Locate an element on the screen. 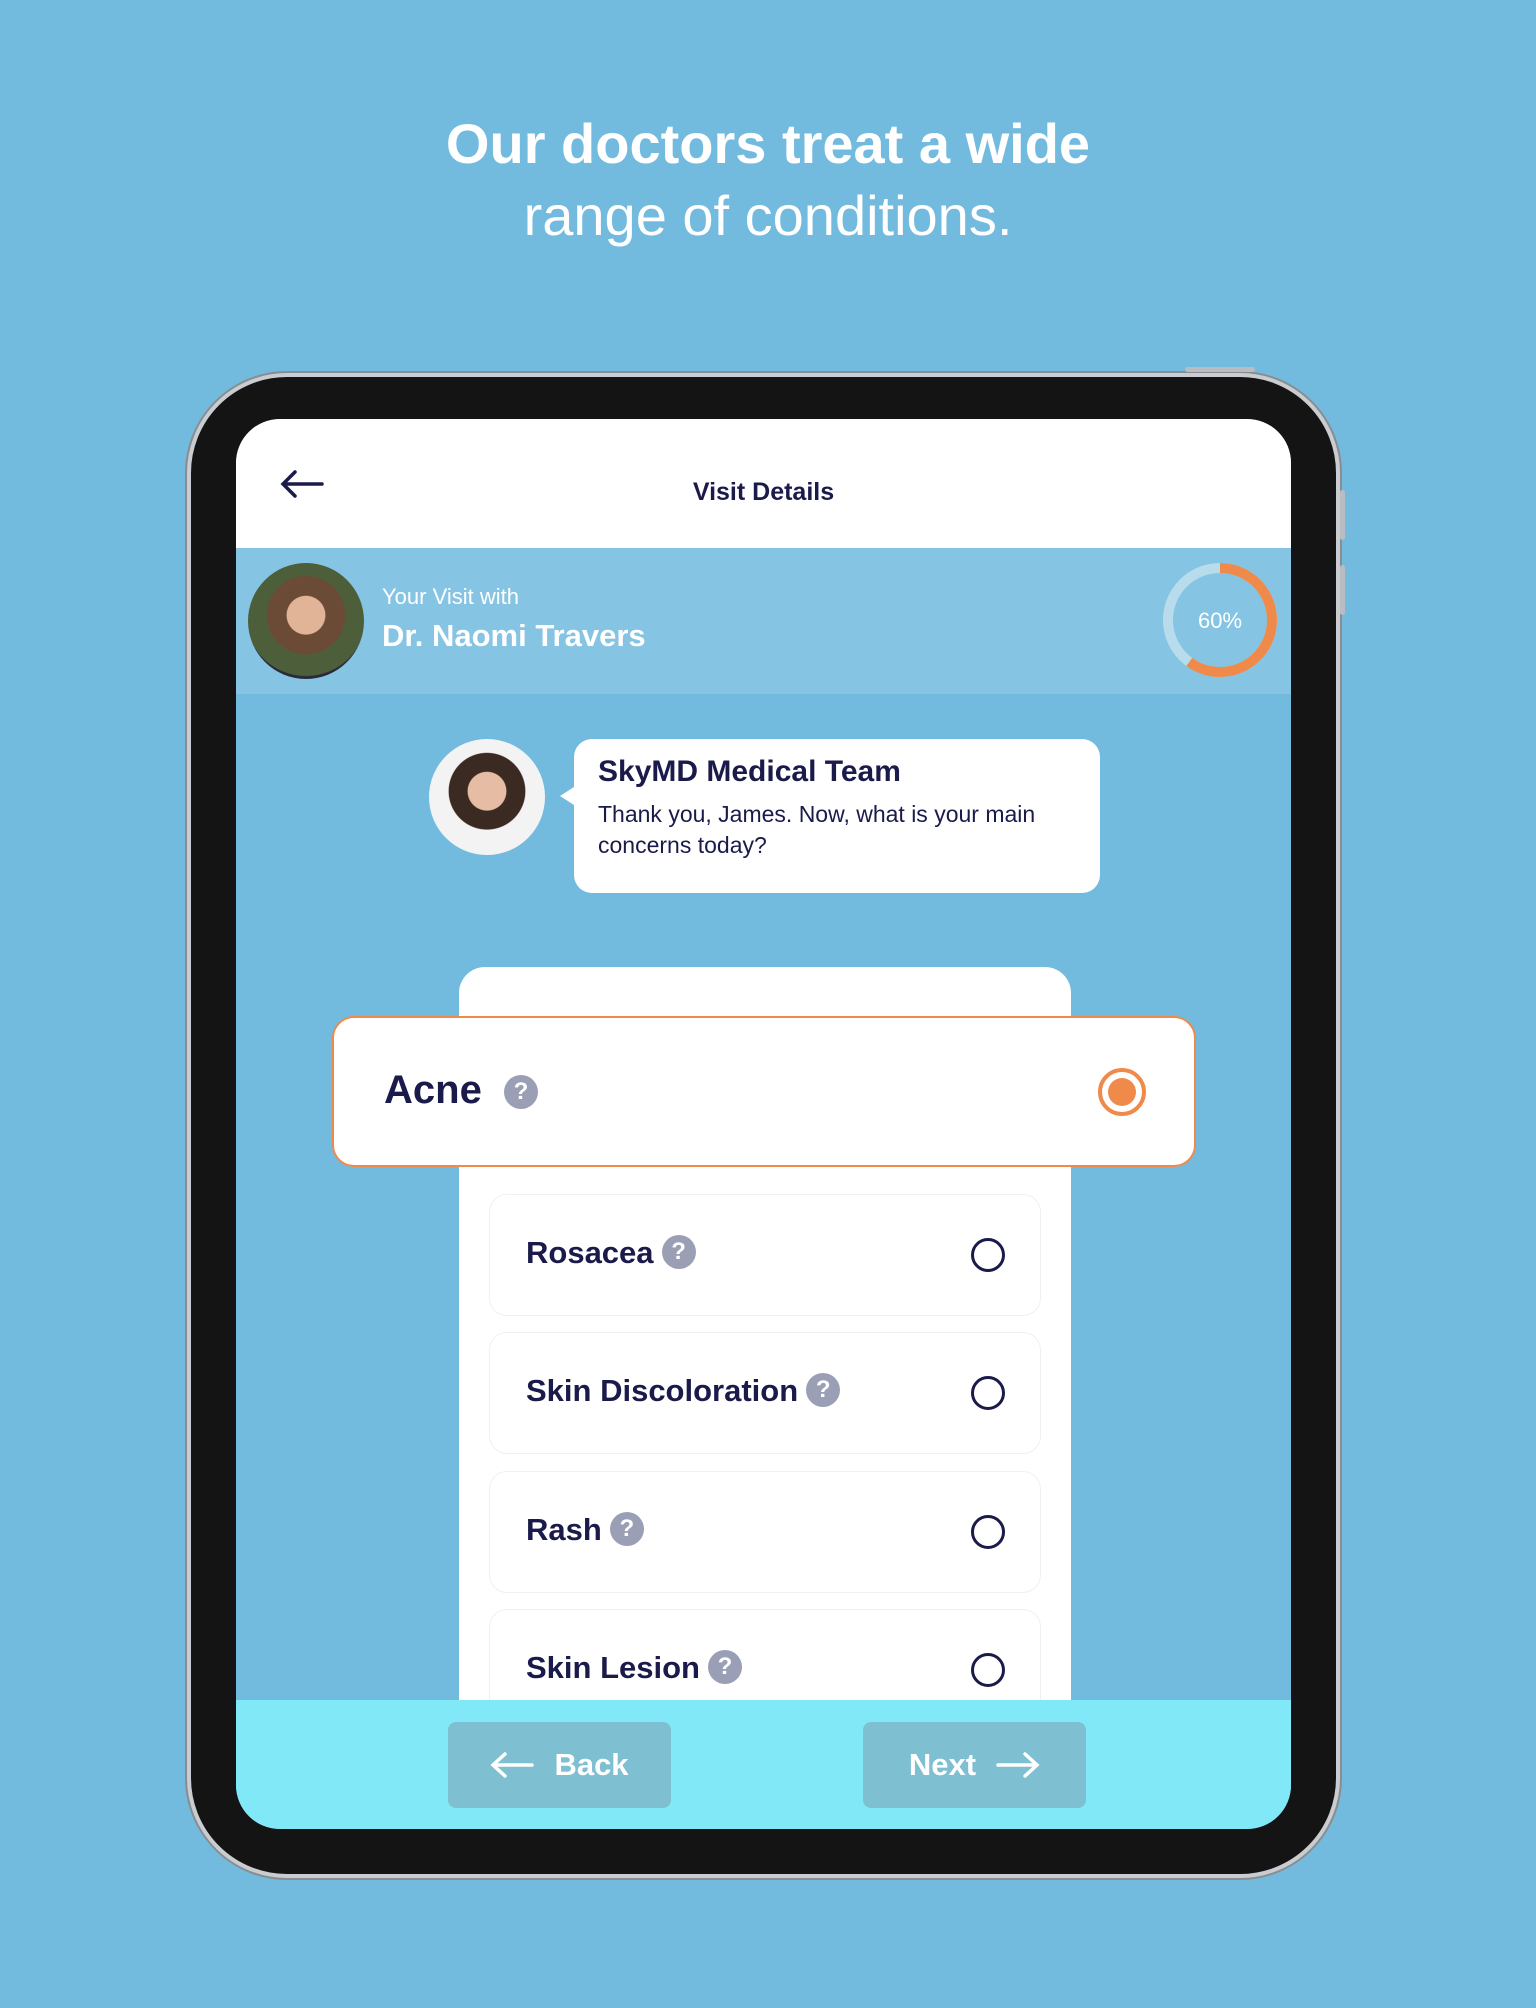  footer-bar: Back Next is located at coordinates (763, 1764).